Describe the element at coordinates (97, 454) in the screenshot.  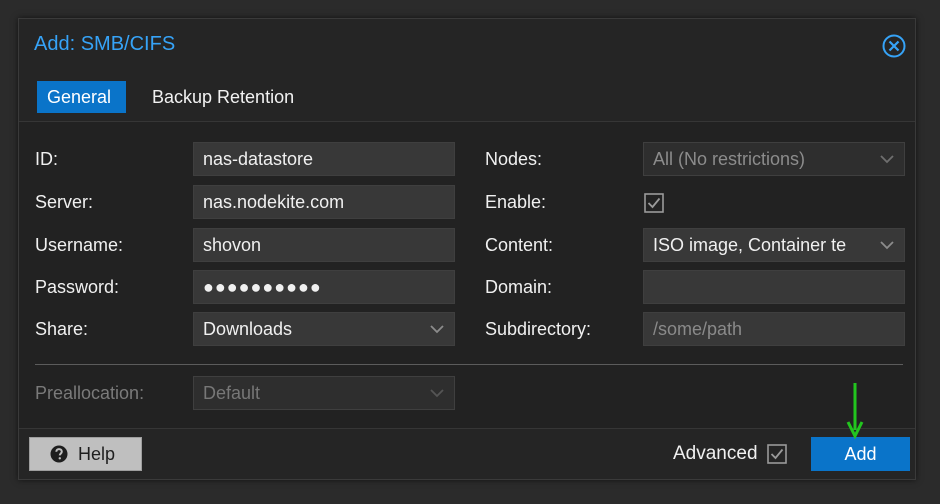
I see `help-label: Help` at that location.